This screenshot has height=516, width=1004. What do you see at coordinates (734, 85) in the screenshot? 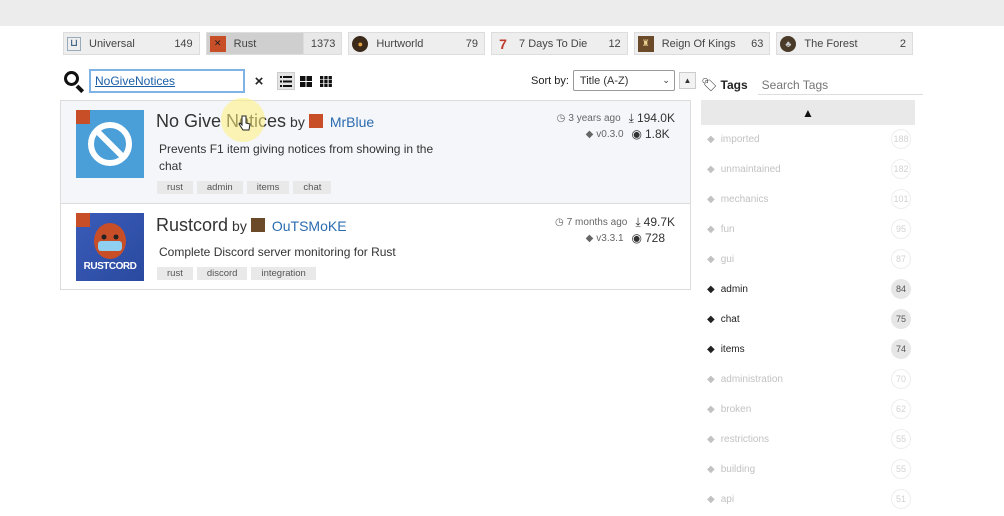
I see `tags-title: Tags` at bounding box center [734, 85].